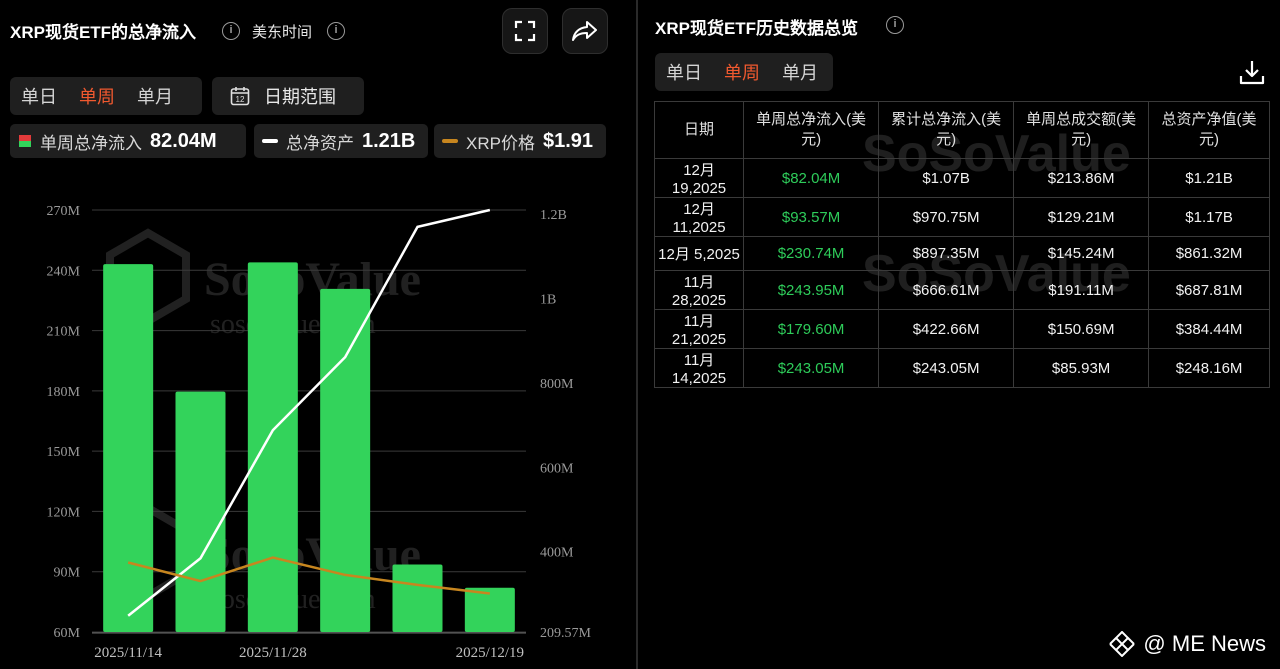 Image resolution: width=1280 pixels, height=669 pixels. I want to click on y-right-tick-label: 400M, so click(557, 553).